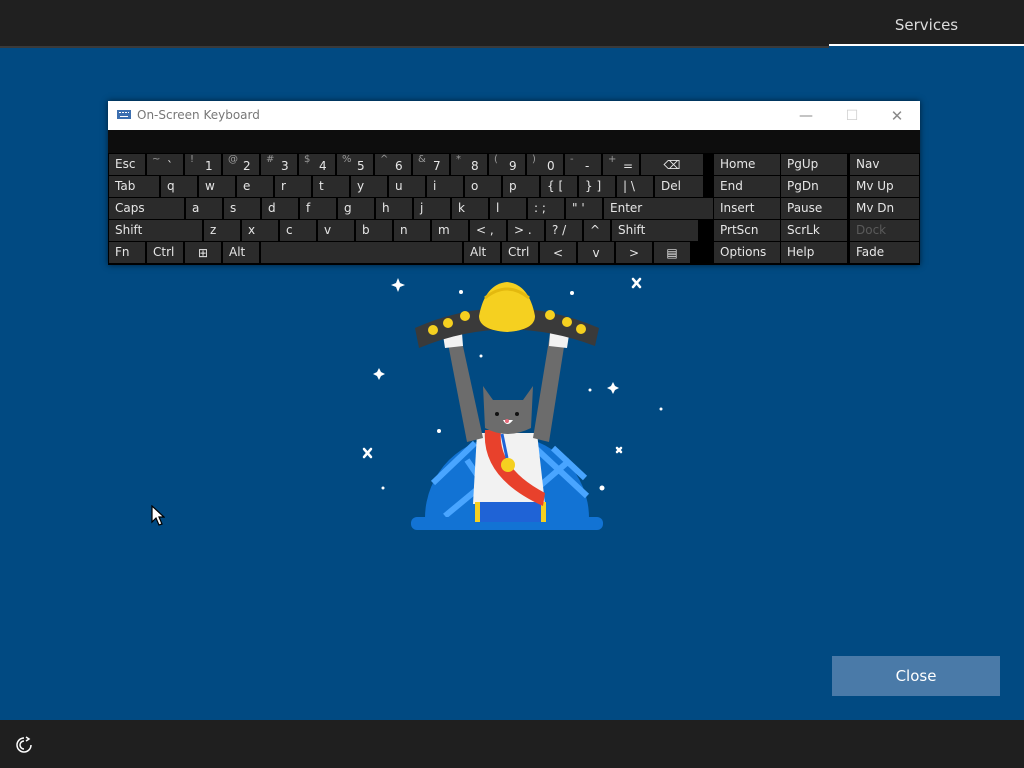  What do you see at coordinates (412, 230) in the screenshot?
I see `key-r4-6: n` at bounding box center [412, 230].